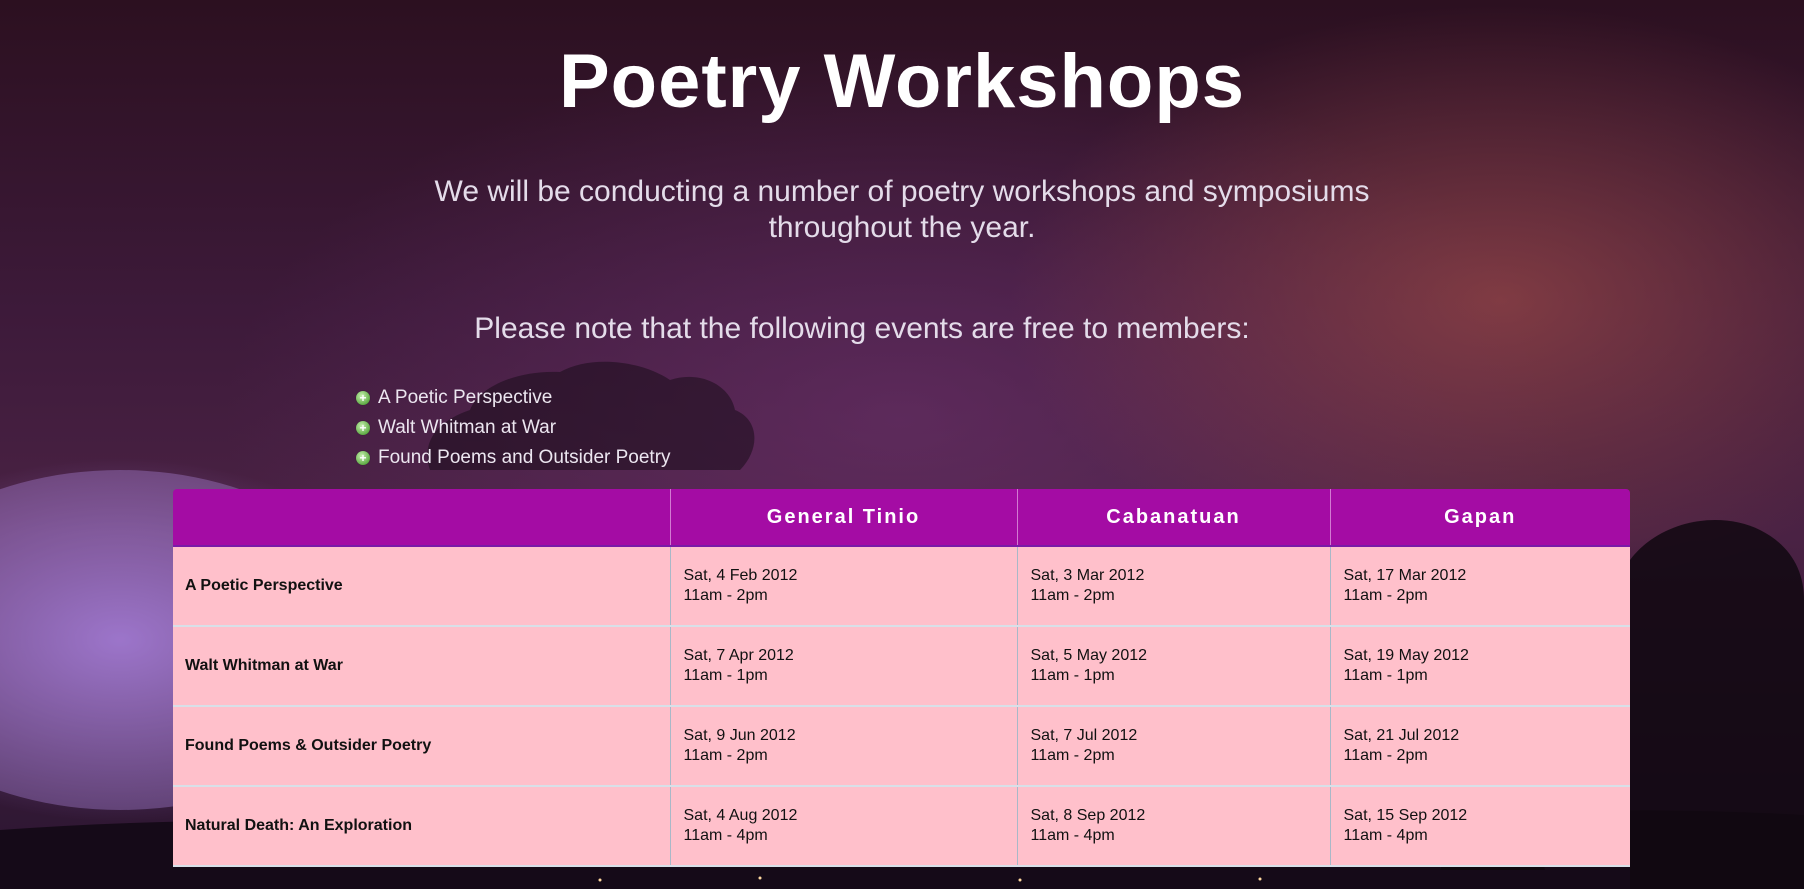 The width and height of the screenshot is (1804, 889). I want to click on session-cell: Sat, 4 Aug 2012 11am - 4pm, so click(844, 826).